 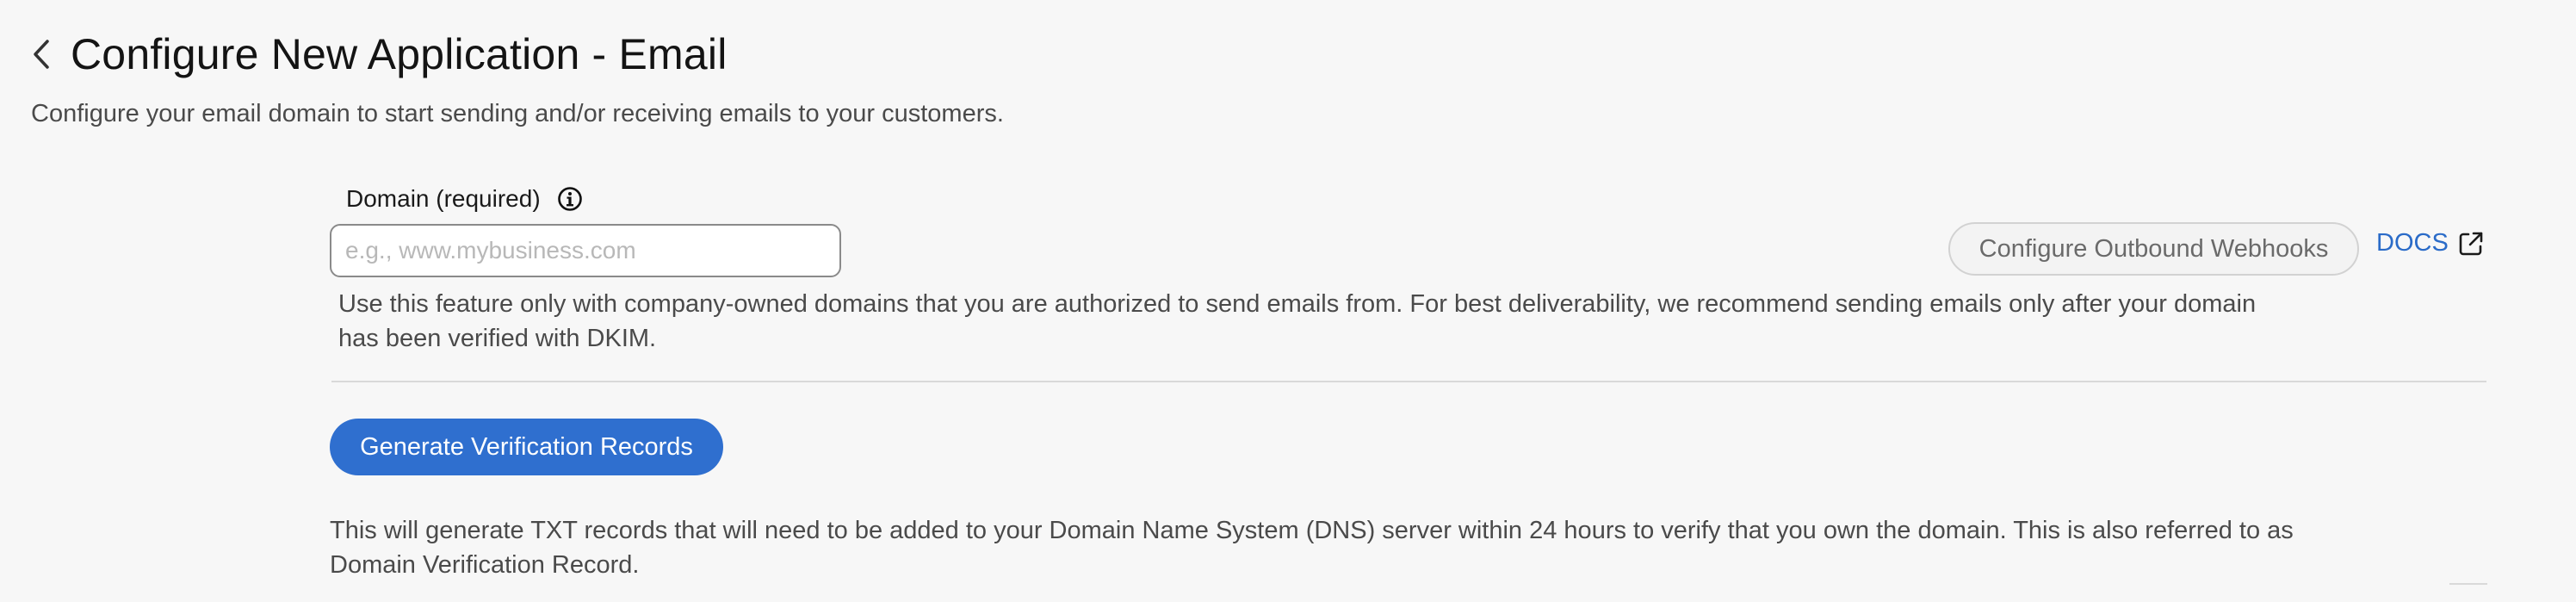 I want to click on chevron-left-icon, so click(x=42, y=54).